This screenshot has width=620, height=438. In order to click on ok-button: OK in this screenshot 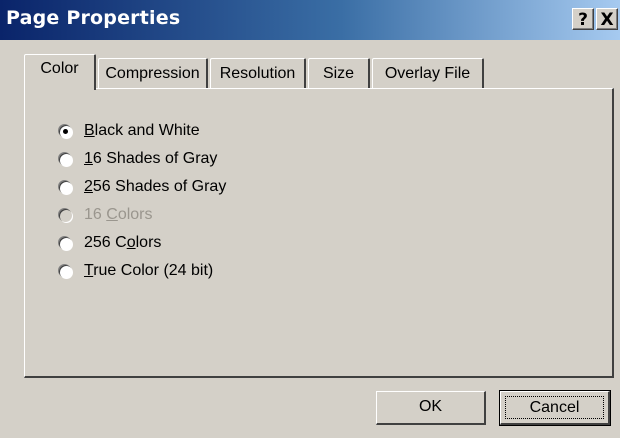, I will do `click(431, 408)`.